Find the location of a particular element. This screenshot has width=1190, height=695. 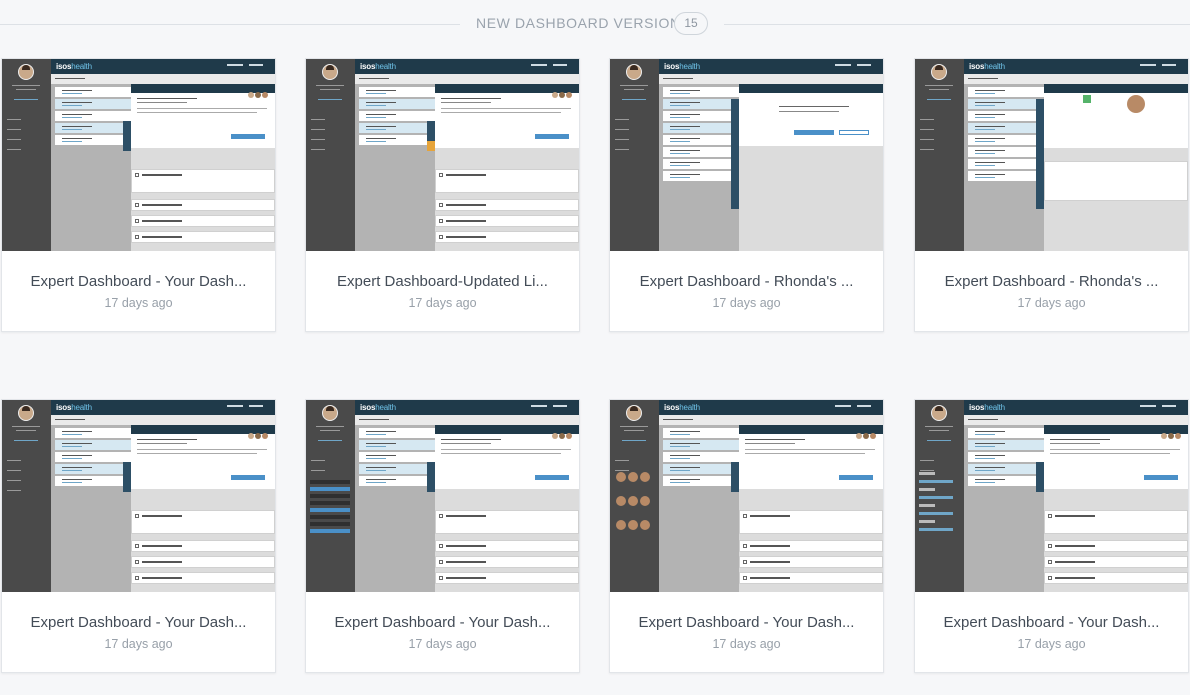

section-title: NEW DASHBOARD VERSION is located at coordinates (578, 23).